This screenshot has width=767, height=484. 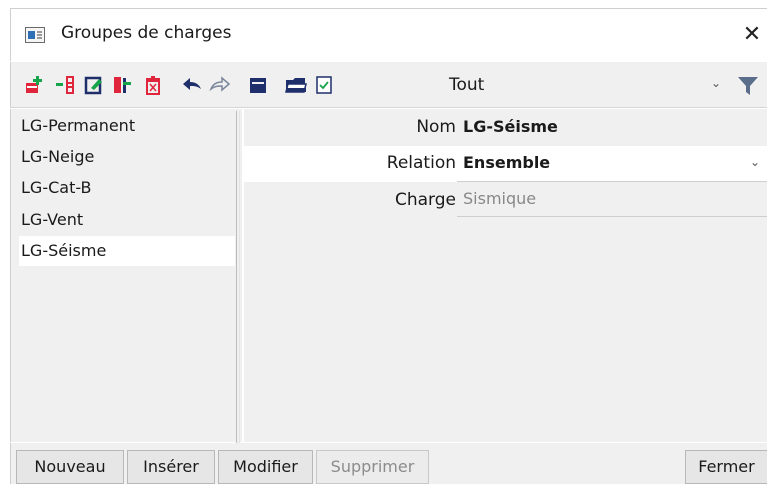 I want to click on new-button: Nouveau, so click(x=70, y=467).